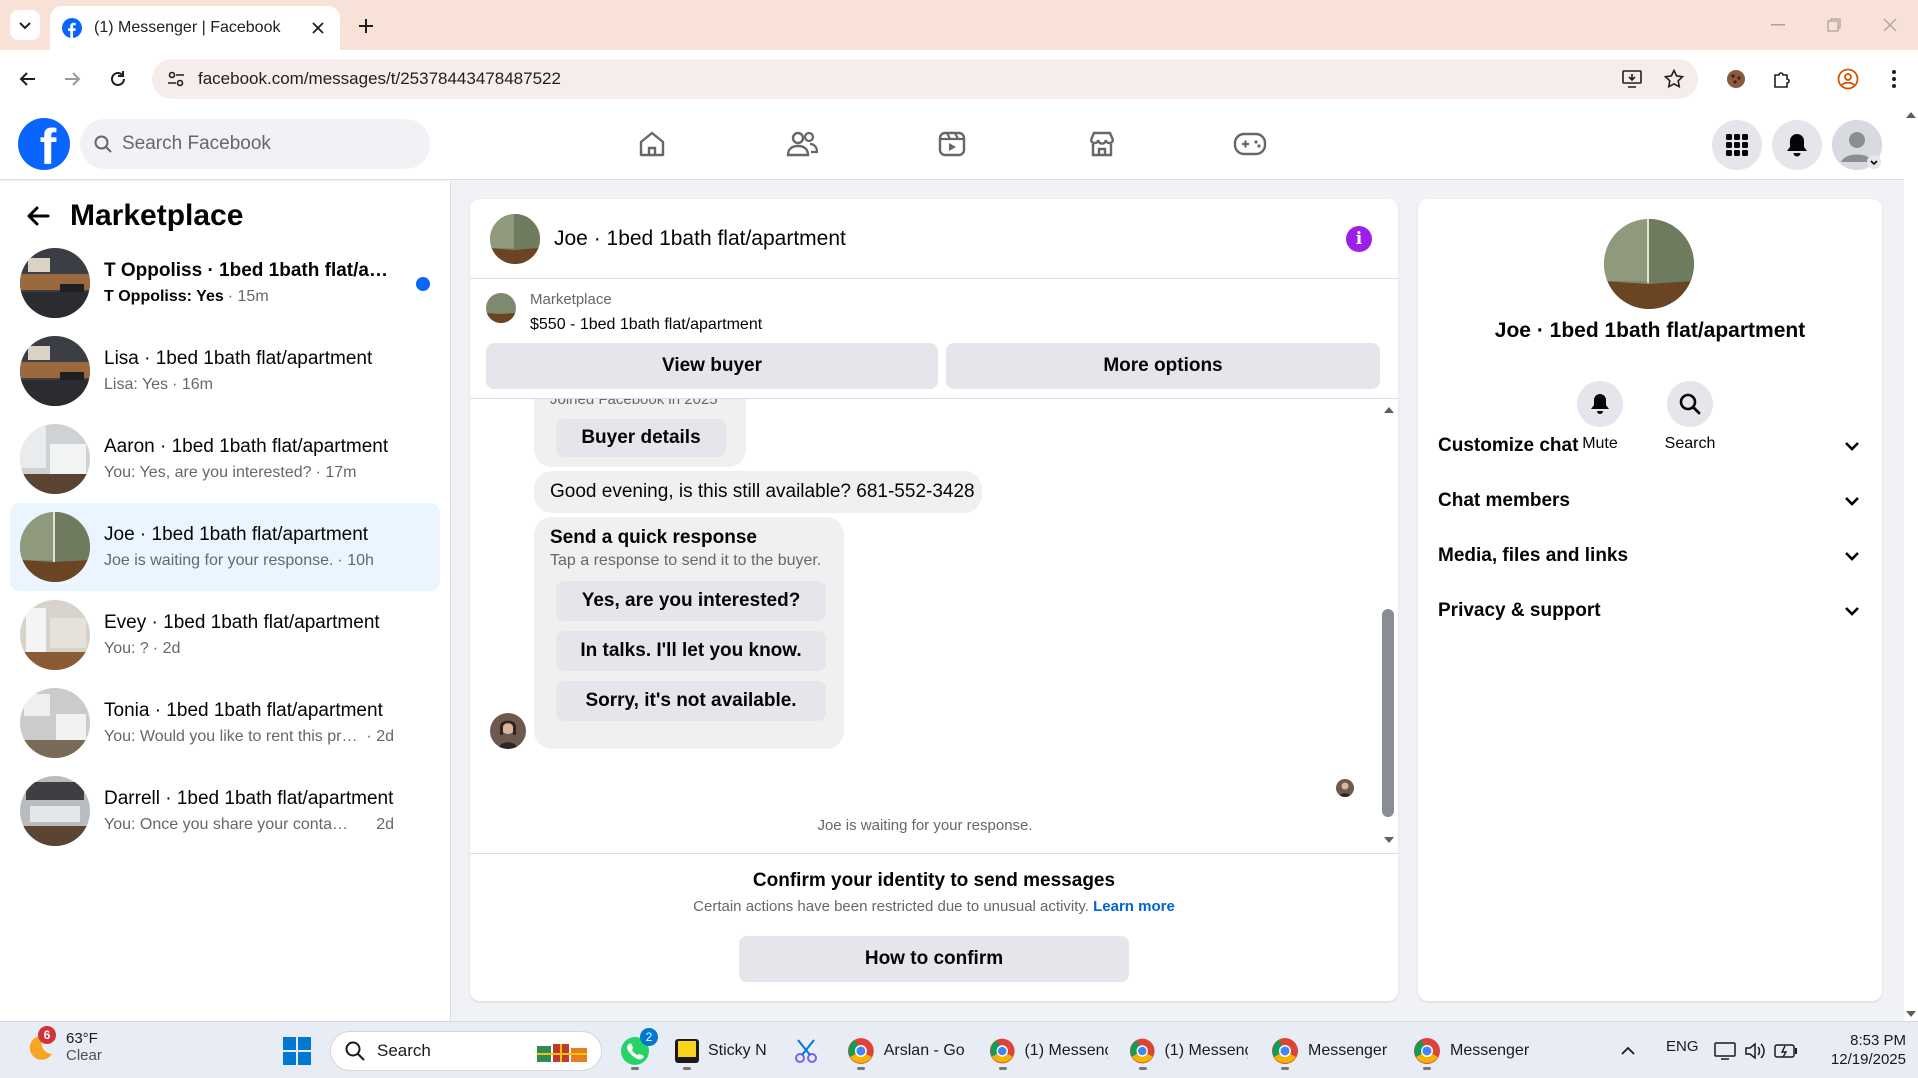 The height and width of the screenshot is (1078, 1918). Describe the element at coordinates (1650, 330) in the screenshot. I see `profile-name: Joe · 1bed 1bath flat/apartment` at that location.